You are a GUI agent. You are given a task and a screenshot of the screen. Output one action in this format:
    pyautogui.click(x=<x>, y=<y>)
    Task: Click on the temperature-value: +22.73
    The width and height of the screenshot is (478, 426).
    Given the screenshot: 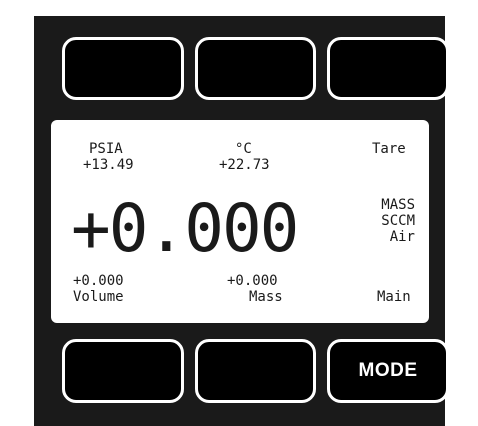 What is the action you would take?
    pyautogui.click(x=244, y=165)
    